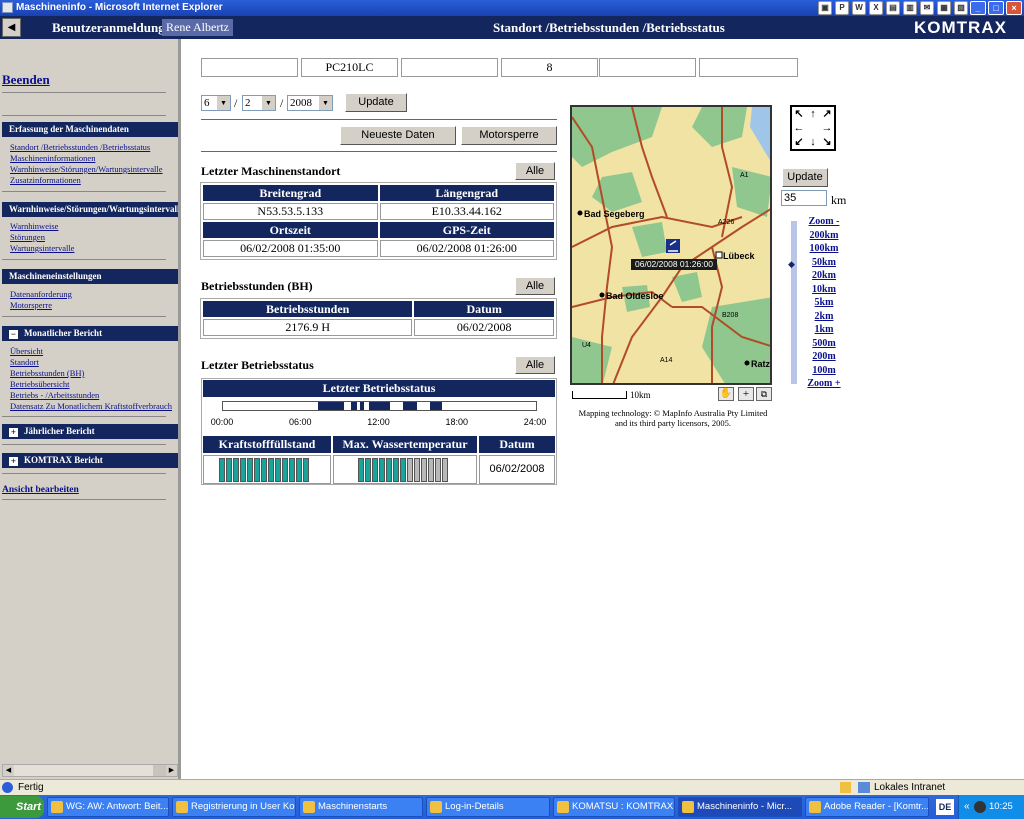 This screenshot has height=819, width=1024. What do you see at coordinates (746, 394) in the screenshot?
I see `zoom-plus-icon: +` at bounding box center [746, 394].